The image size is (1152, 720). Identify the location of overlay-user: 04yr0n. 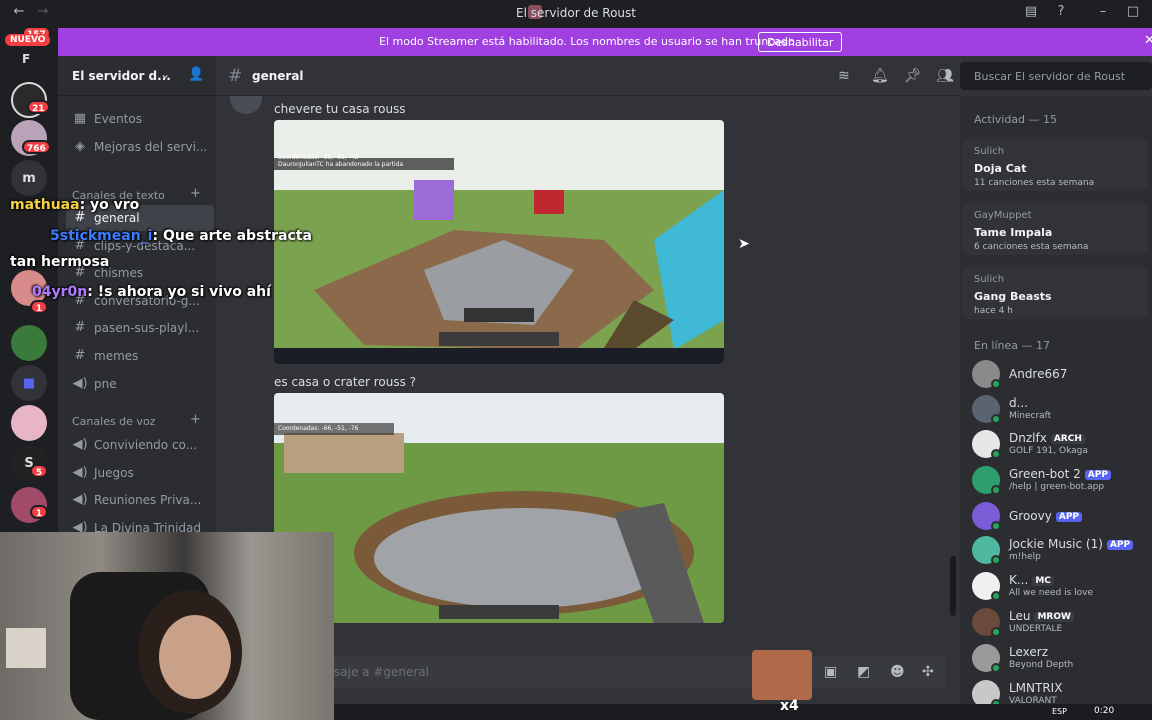
(60, 292).